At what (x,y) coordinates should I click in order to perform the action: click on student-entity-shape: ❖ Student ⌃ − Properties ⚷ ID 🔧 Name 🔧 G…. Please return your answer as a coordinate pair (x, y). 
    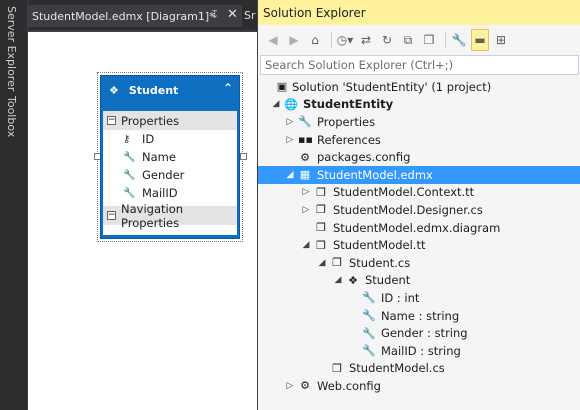
    Looking at the image, I should click on (170, 157).